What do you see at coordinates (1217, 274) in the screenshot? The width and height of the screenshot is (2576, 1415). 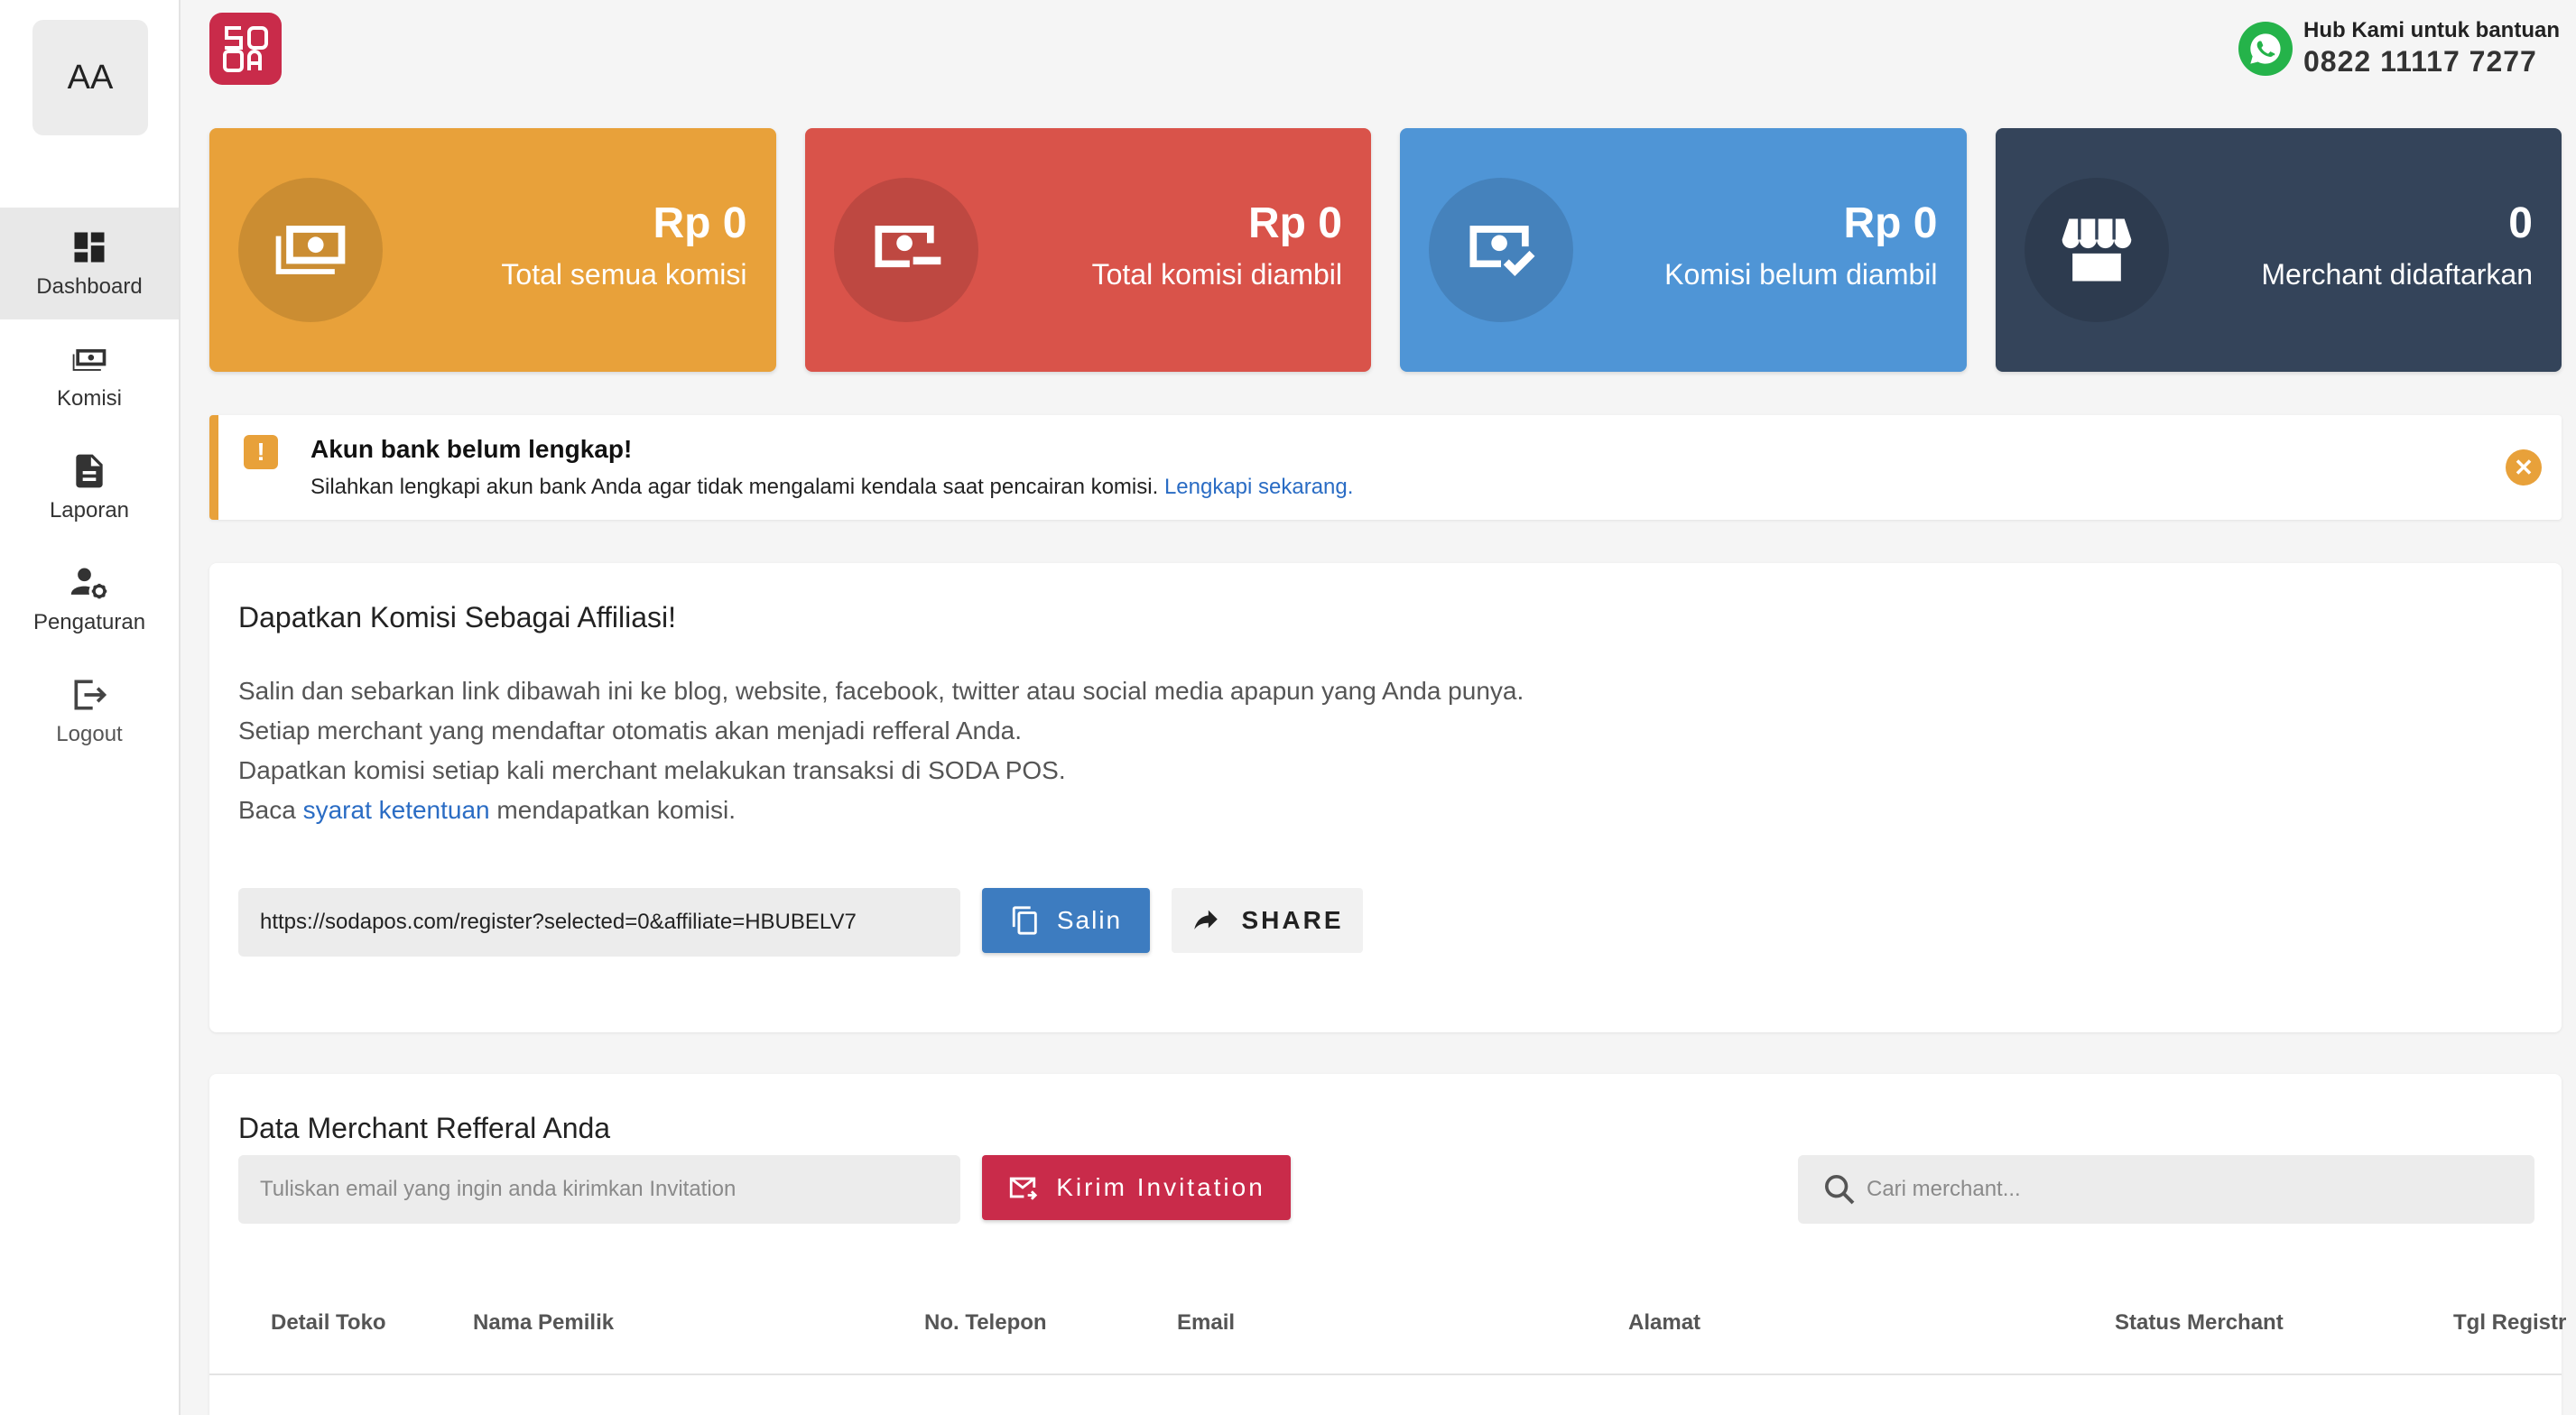 I see `stat-label: Total komisi diambil` at bounding box center [1217, 274].